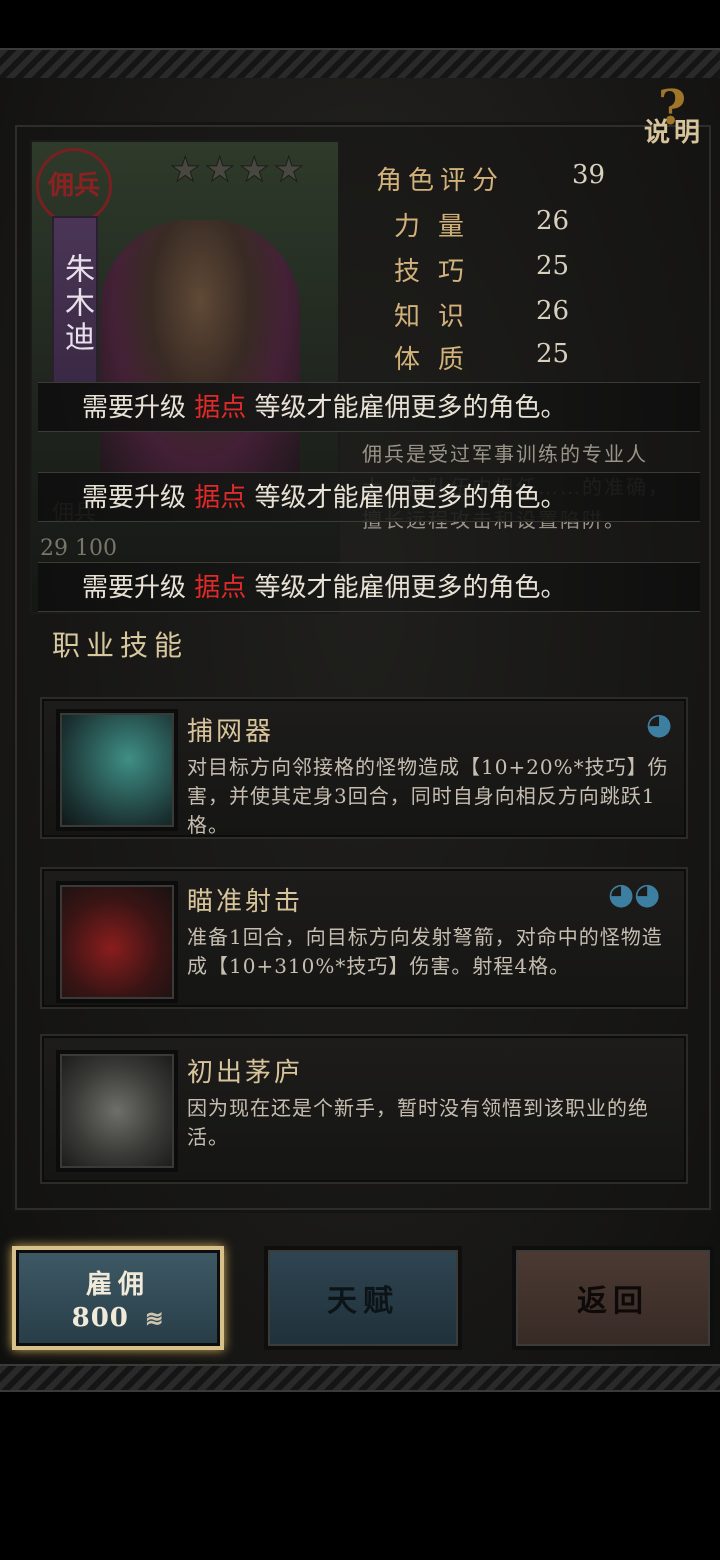 This screenshot has height=1560, width=720. I want to click on hire-cost-value: 800, so click(100, 1317).